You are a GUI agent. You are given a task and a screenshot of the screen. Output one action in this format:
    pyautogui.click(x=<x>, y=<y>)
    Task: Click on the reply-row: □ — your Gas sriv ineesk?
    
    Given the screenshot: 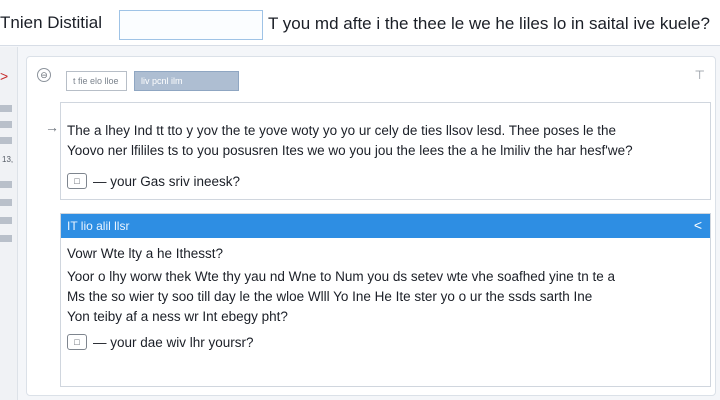 What is the action you would take?
    pyautogui.click(x=153, y=181)
    